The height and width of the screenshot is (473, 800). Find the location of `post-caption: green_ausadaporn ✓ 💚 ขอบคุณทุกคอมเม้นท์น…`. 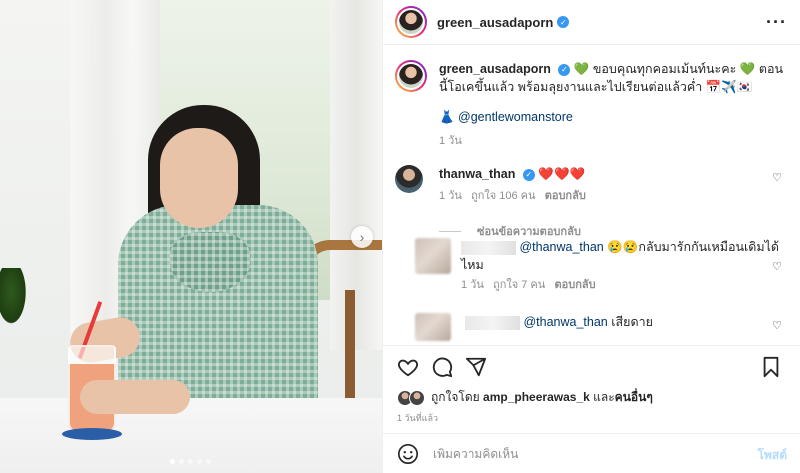

post-caption: green_ausadaporn ✓ 💚 ขอบคุณทุกคอมเม้นท์น… is located at coordinates (592, 105).